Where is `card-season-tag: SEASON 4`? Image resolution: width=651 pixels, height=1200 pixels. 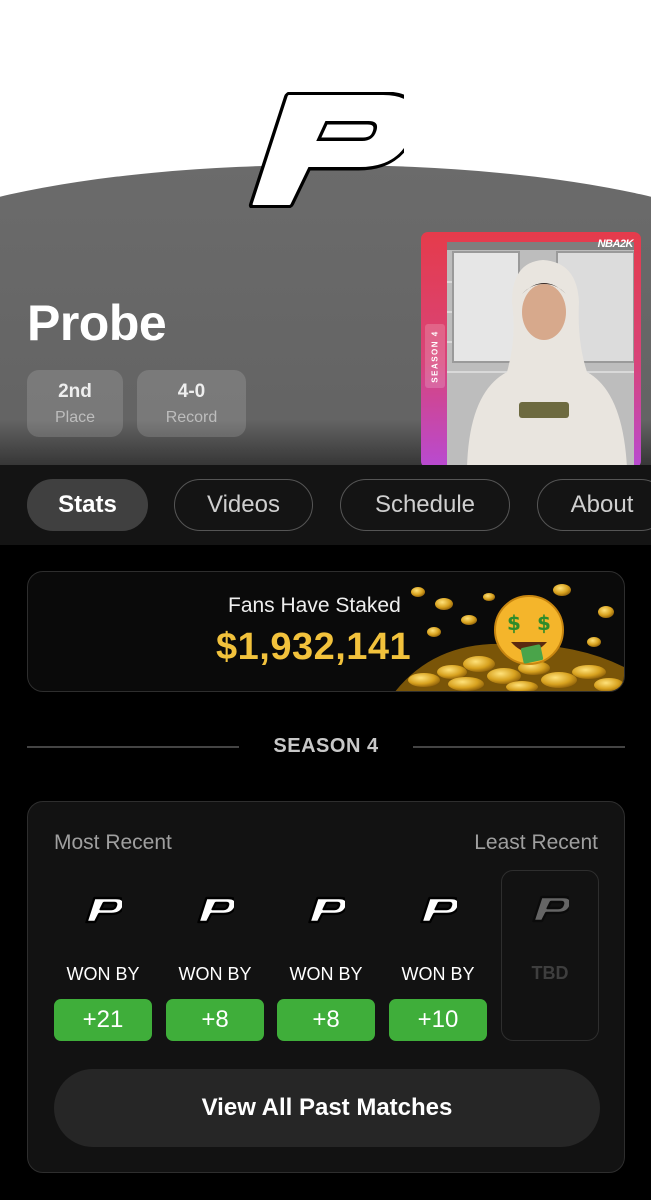 card-season-tag: SEASON 4 is located at coordinates (435, 356).